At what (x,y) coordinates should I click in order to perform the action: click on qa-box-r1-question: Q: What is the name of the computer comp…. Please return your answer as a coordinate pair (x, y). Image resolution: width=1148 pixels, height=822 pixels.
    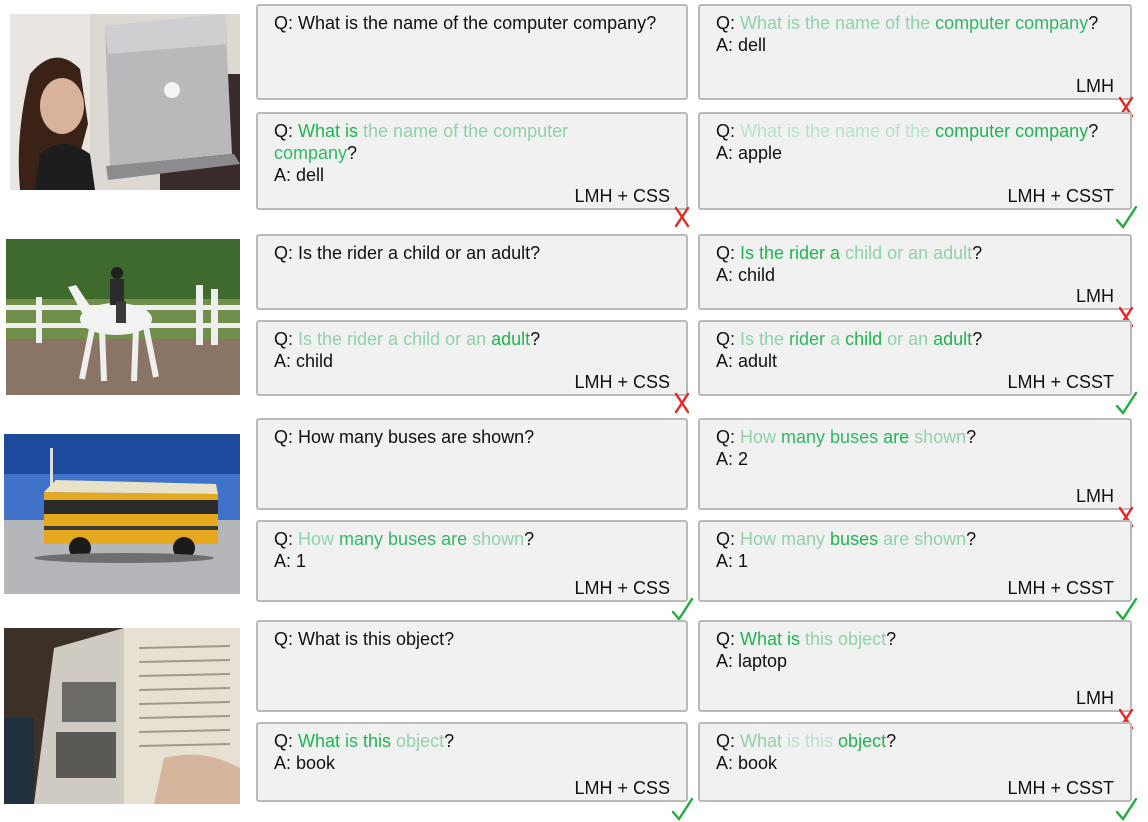
    Looking at the image, I should click on (472, 52).